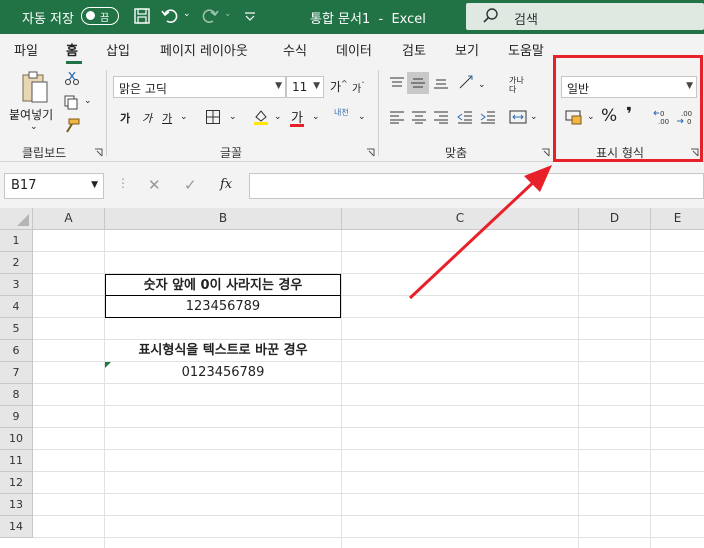 The image size is (704, 548). Describe the element at coordinates (354, 49) in the screenshot. I see `tab-data: 데이터` at that location.